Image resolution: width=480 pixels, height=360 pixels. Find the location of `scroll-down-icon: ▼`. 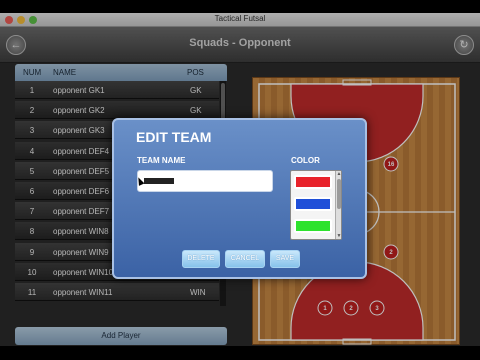

scroll-down-icon: ▼ is located at coordinates (339, 236).